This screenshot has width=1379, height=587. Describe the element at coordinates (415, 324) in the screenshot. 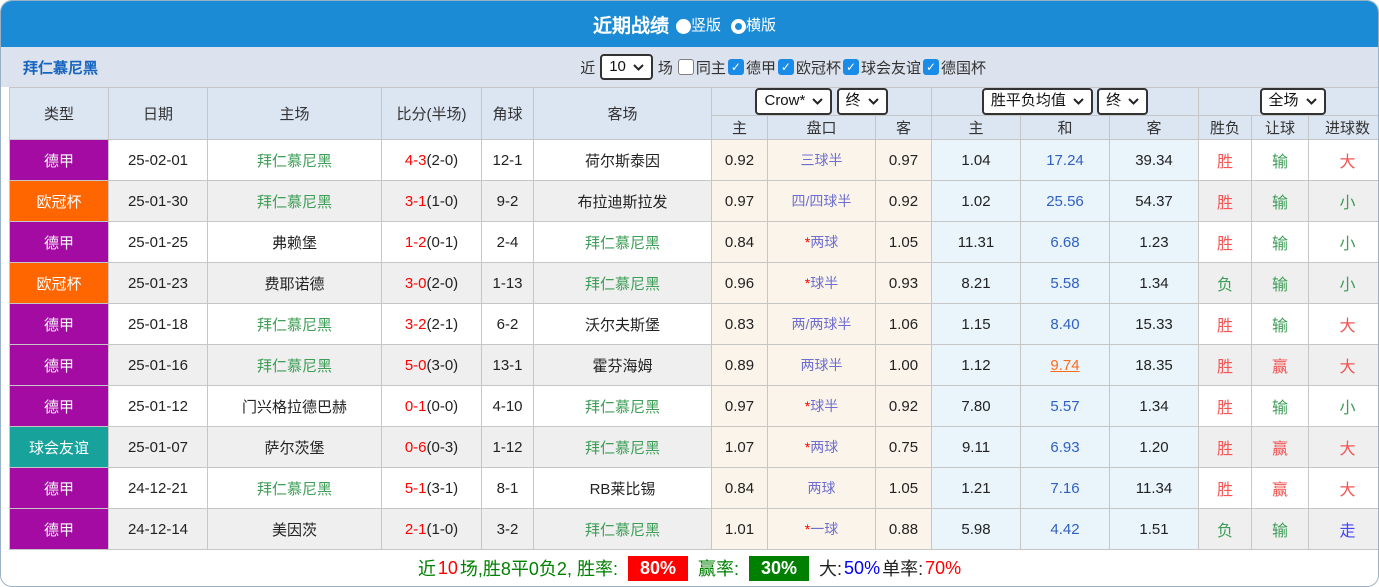

I see `score-fulltime: 3-2` at that location.